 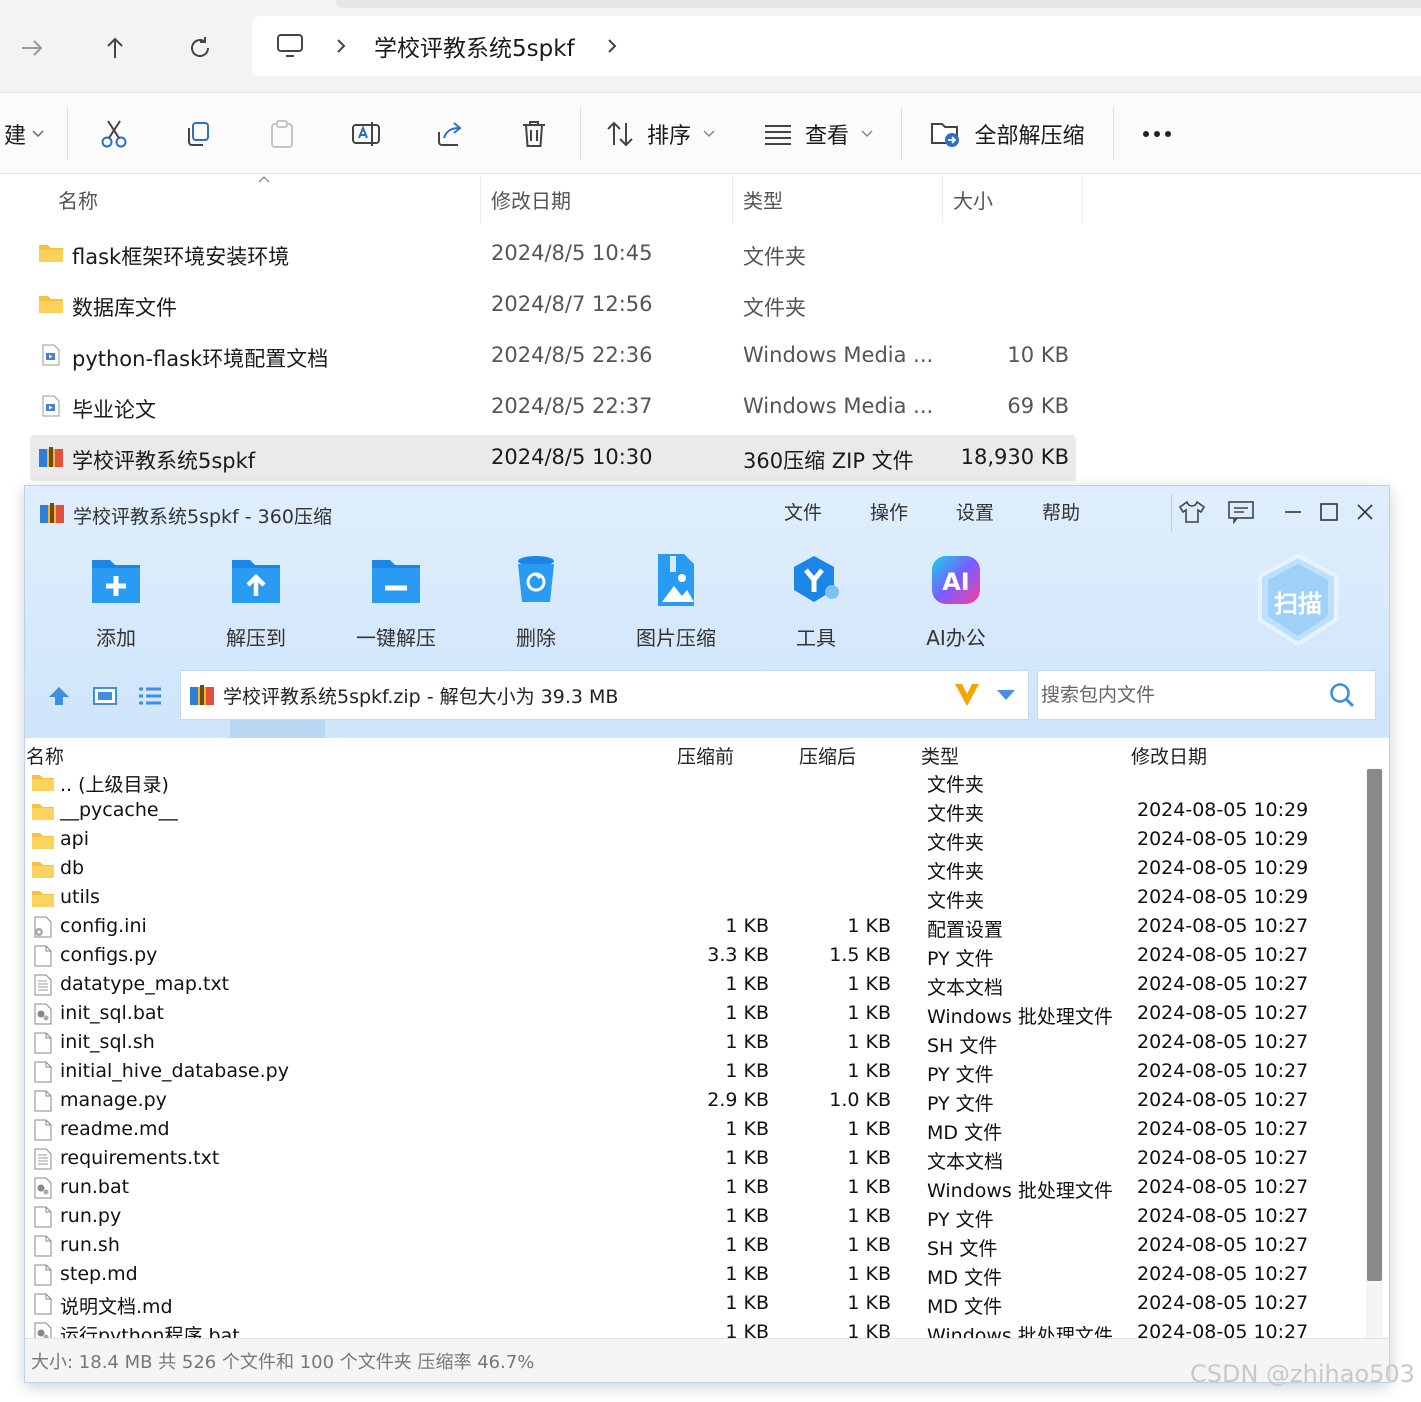 I want to click on archive-file-row: readme.md 1 KB 1 KB MD 文件 2024-08-05 10:27, so click(x=695, y=1130).